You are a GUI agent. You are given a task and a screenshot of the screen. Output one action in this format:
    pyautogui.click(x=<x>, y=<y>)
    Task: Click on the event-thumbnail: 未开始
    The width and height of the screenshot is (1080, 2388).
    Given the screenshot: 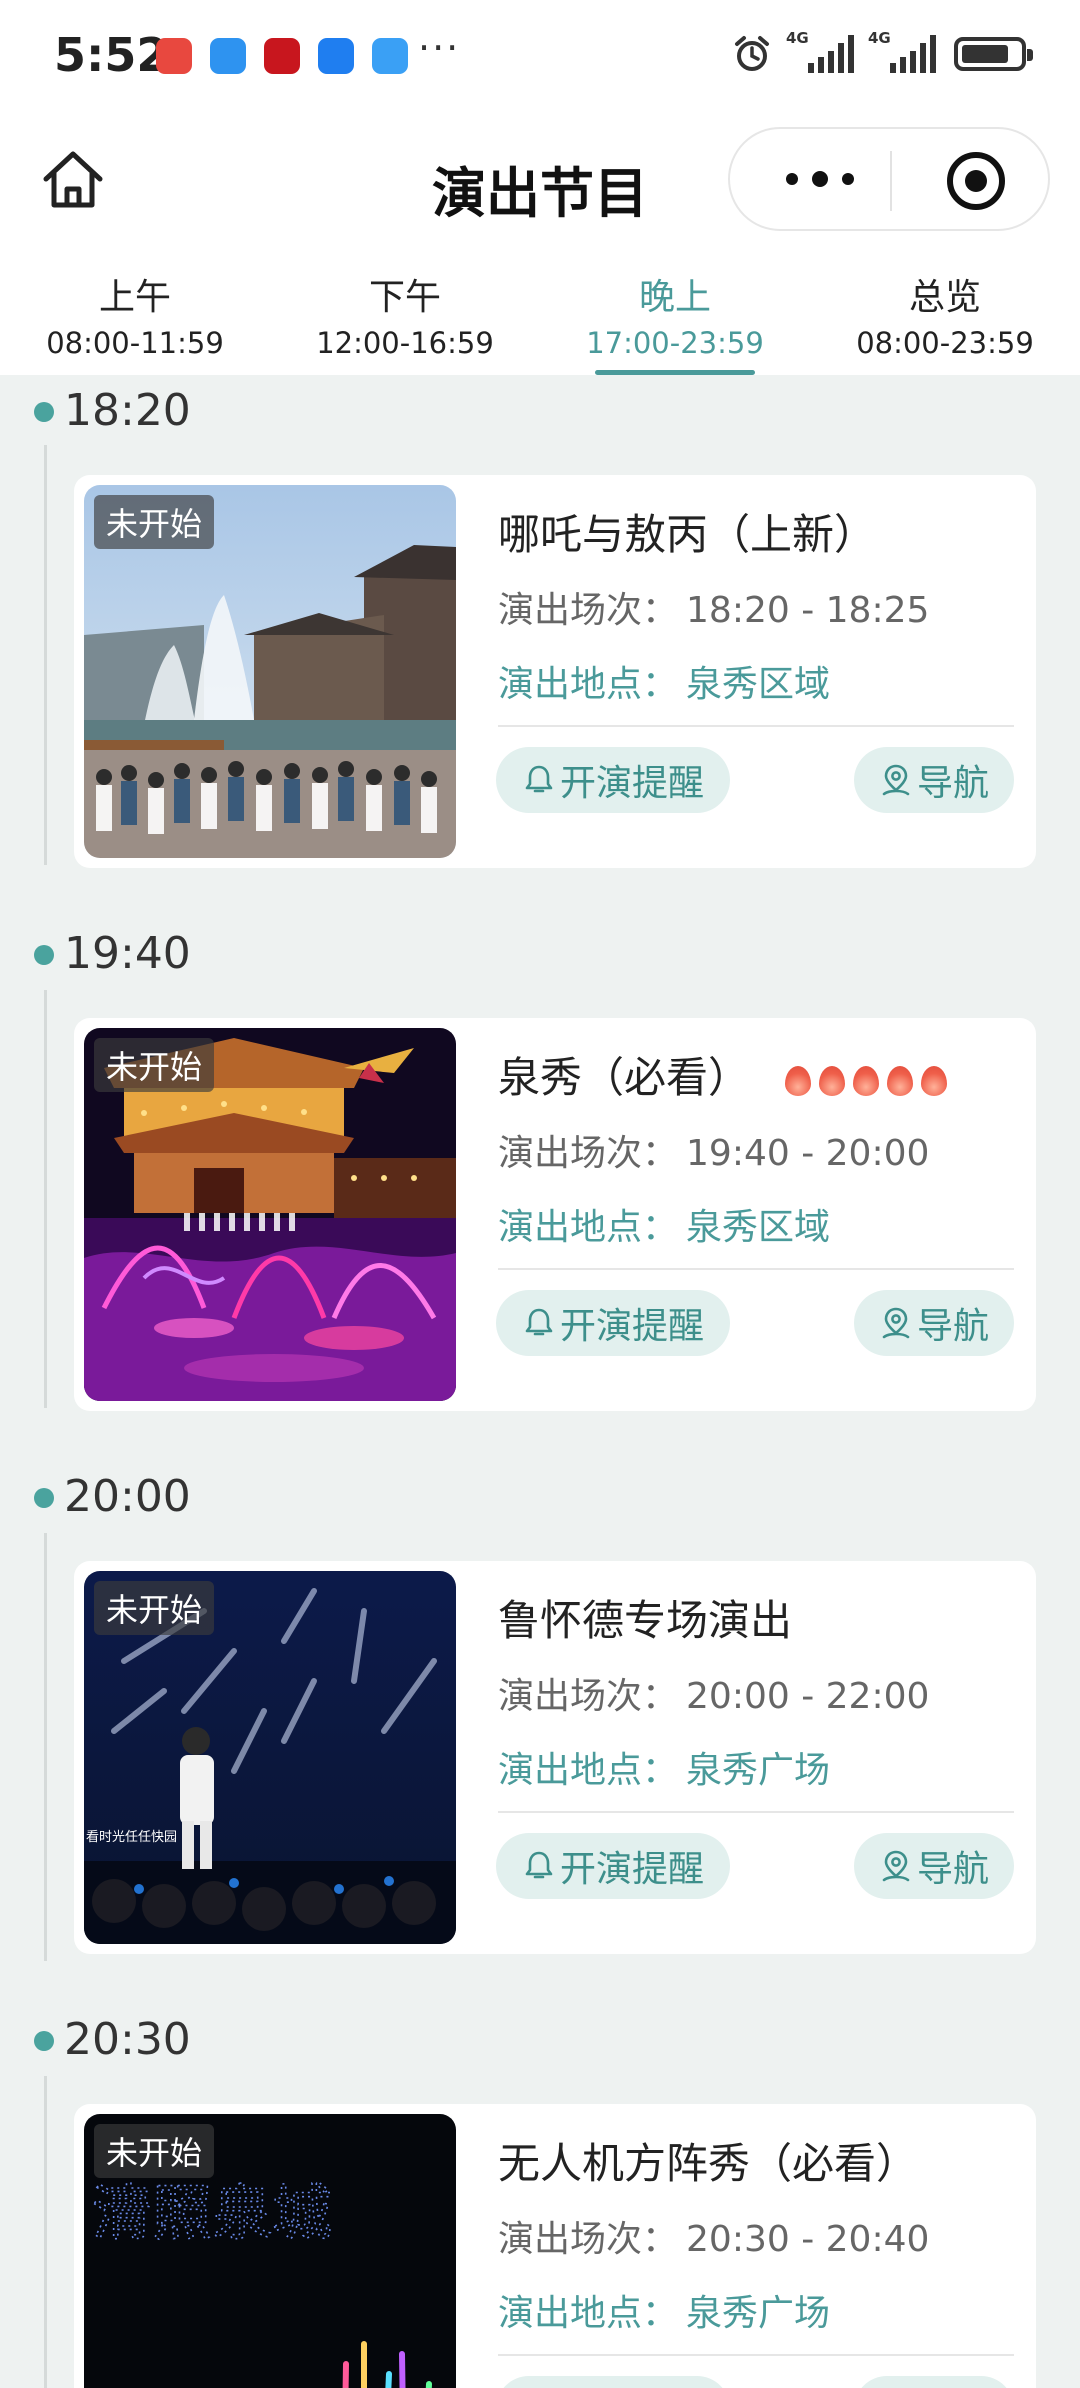 What is the action you would take?
    pyautogui.click(x=270, y=1214)
    